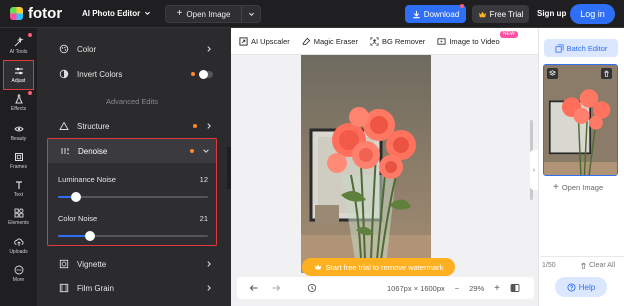 This screenshot has height=306, width=624. I want to click on add-image-button: + Open Image, so click(583, 187).